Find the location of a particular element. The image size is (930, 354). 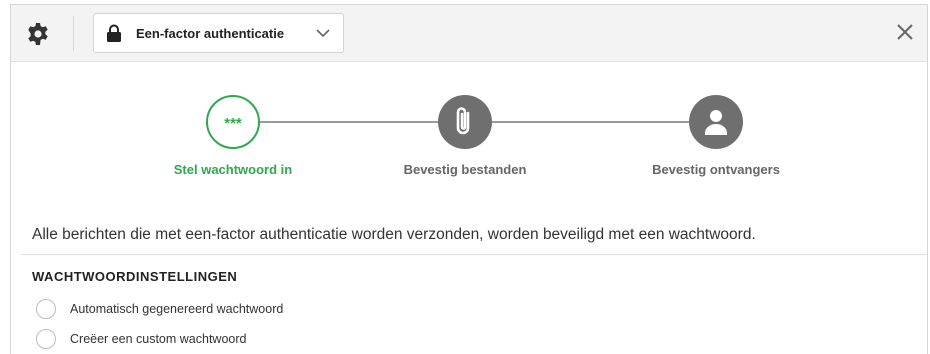

chevron-down-icon is located at coordinates (323, 33).